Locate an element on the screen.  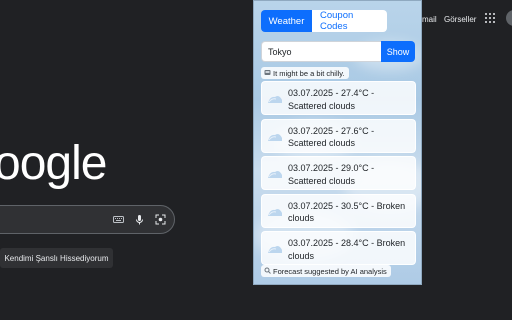
list-item: 03.07.2025 - 27.6°C - Scattered clouds is located at coordinates (338, 135).